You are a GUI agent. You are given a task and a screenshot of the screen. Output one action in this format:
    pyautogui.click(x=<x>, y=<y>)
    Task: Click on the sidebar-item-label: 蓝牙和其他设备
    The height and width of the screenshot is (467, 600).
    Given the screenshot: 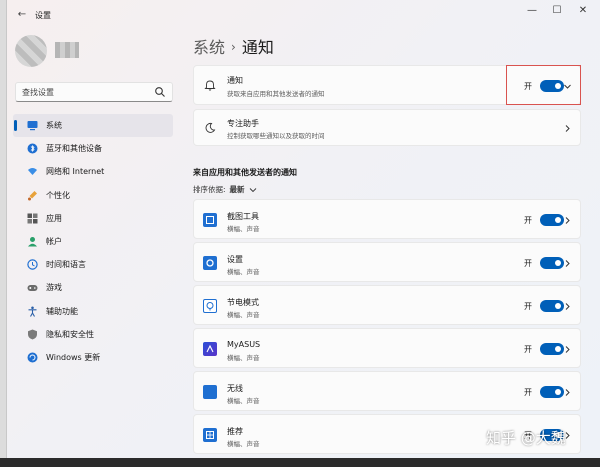 What is the action you would take?
    pyautogui.click(x=74, y=149)
    